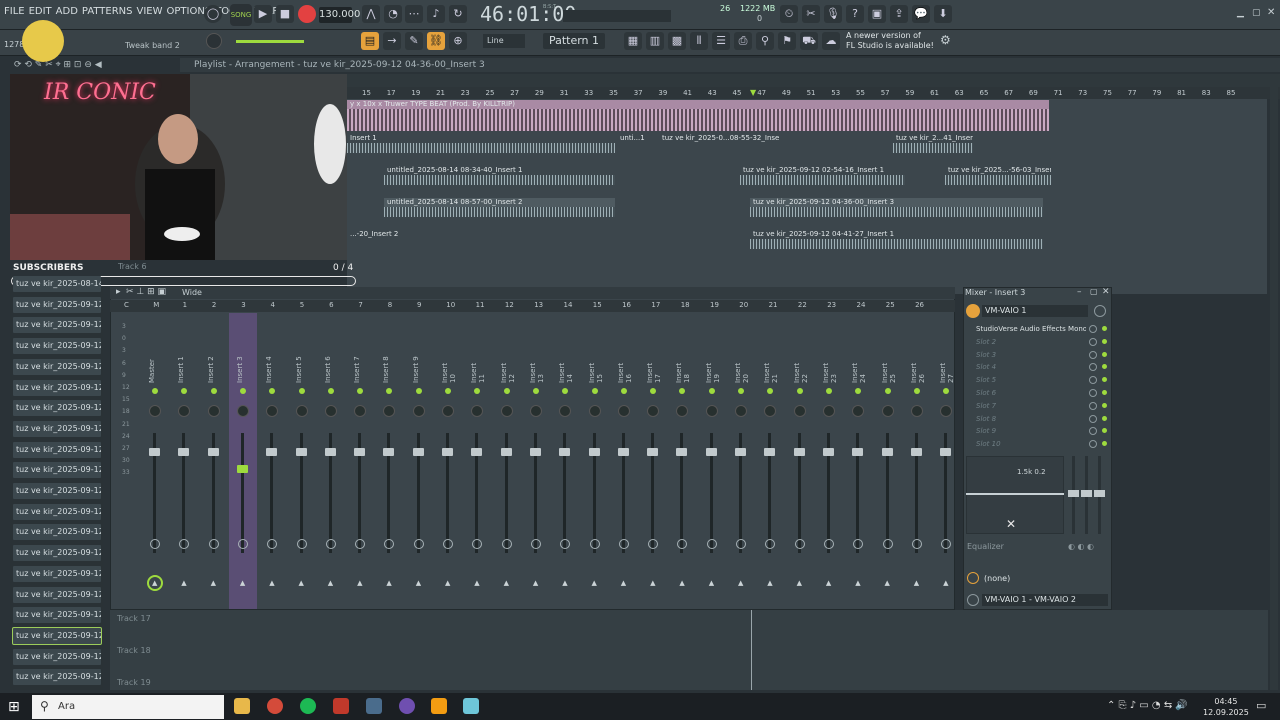  What do you see at coordinates (1271, 12) in the screenshot?
I see `close-icon: ✕` at bounding box center [1271, 12].